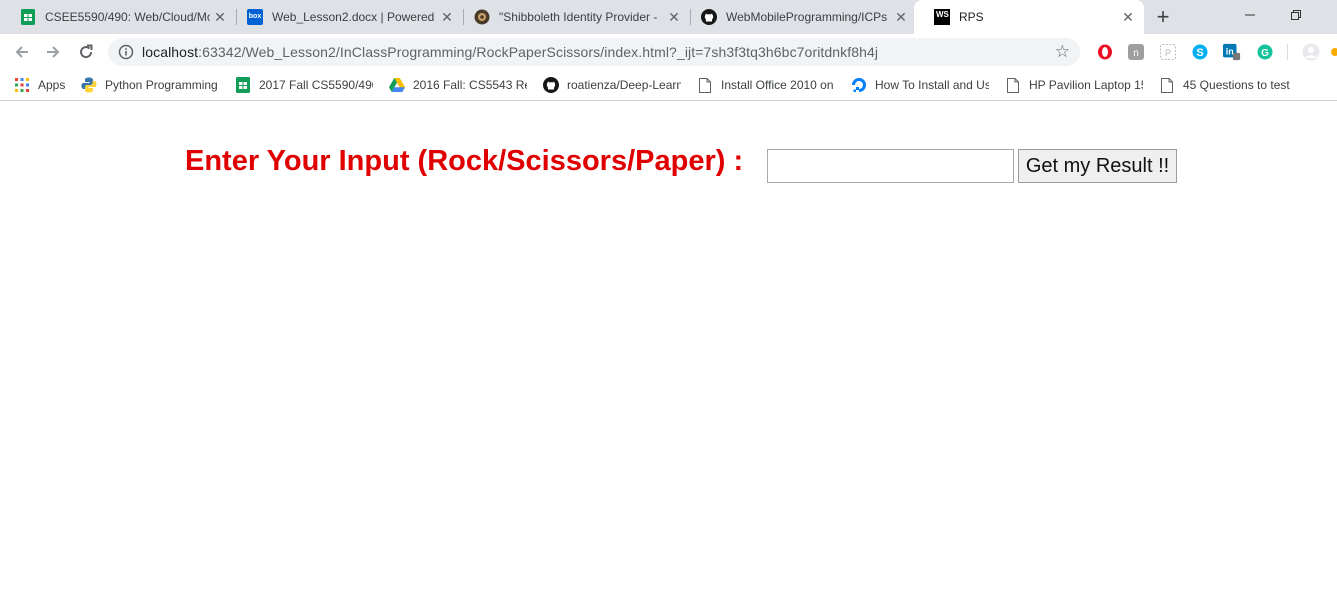 The image size is (1337, 615). I want to click on rps-prompt-label: Enter Your Input (Rock/Scissors/Paper) :, so click(464, 161).